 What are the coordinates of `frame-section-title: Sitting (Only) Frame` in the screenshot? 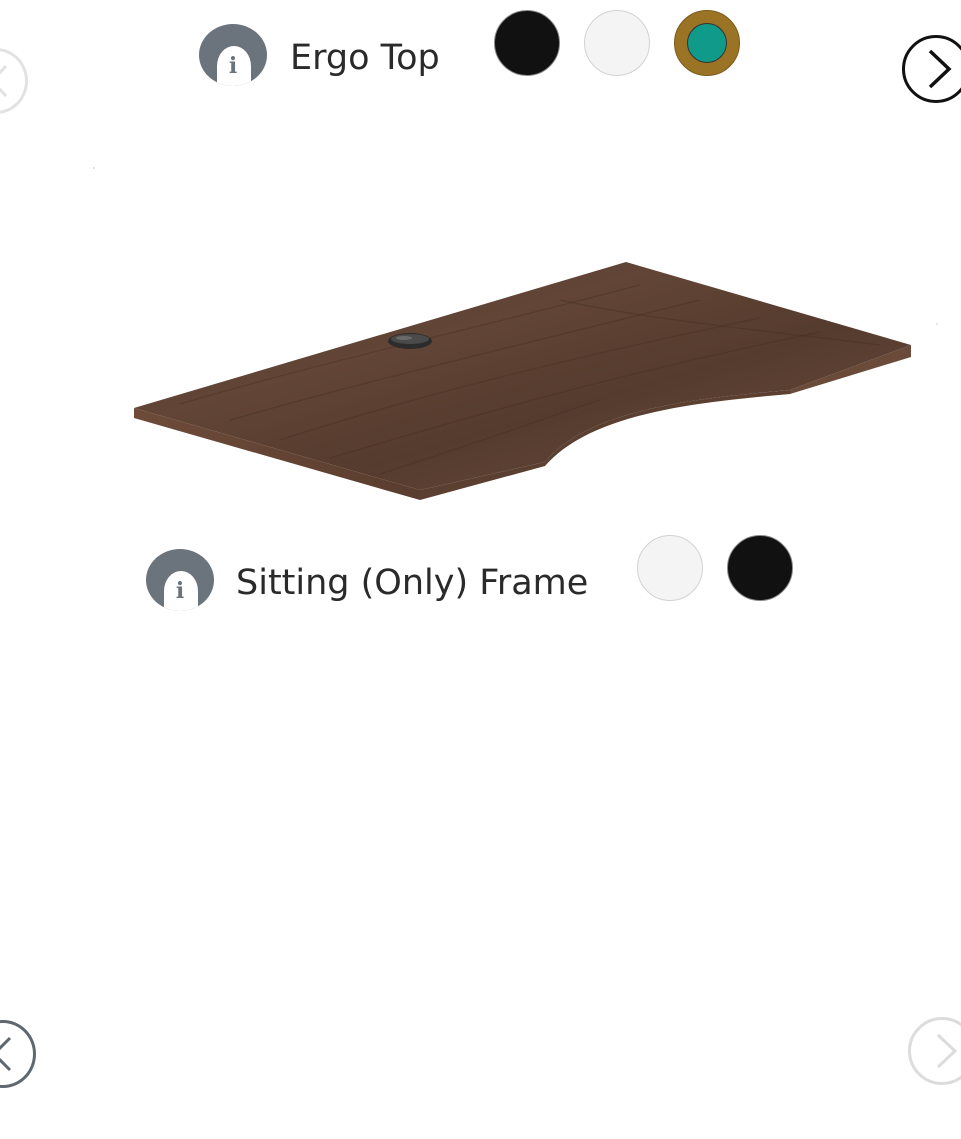 It's located at (412, 583).